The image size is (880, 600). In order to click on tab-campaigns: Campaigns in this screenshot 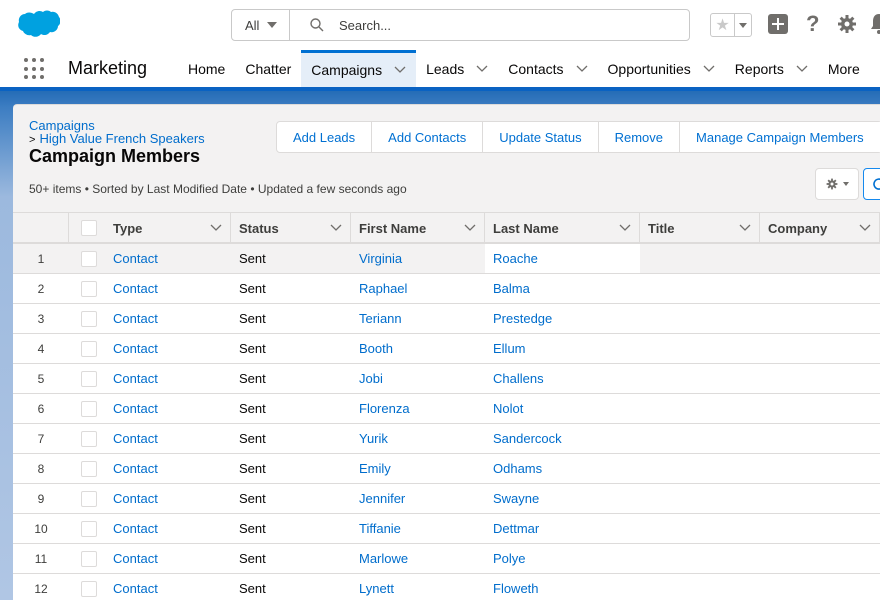, I will do `click(359, 68)`.